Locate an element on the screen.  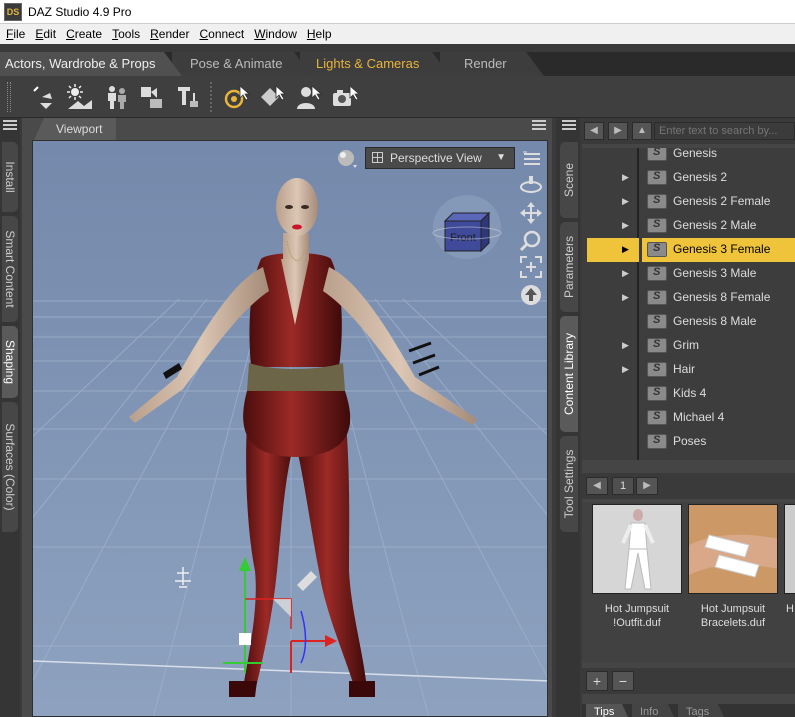
tab-content-library: Content Library is located at coordinates (569, 374).